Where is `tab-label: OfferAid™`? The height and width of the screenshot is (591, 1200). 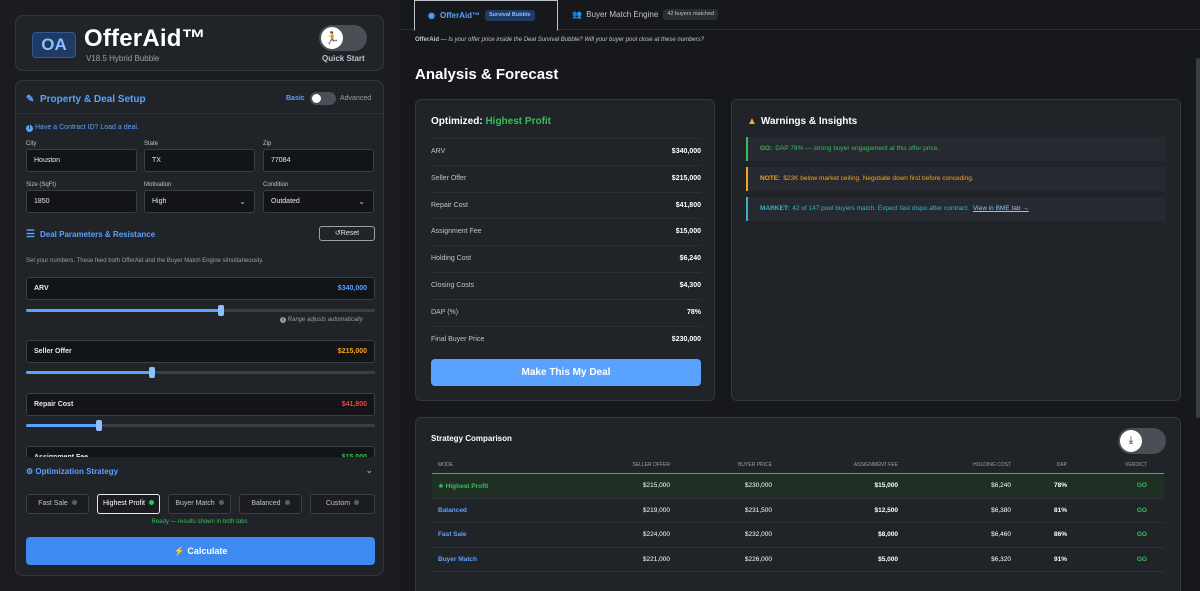
tab-label: OfferAid™ is located at coordinates (460, 15).